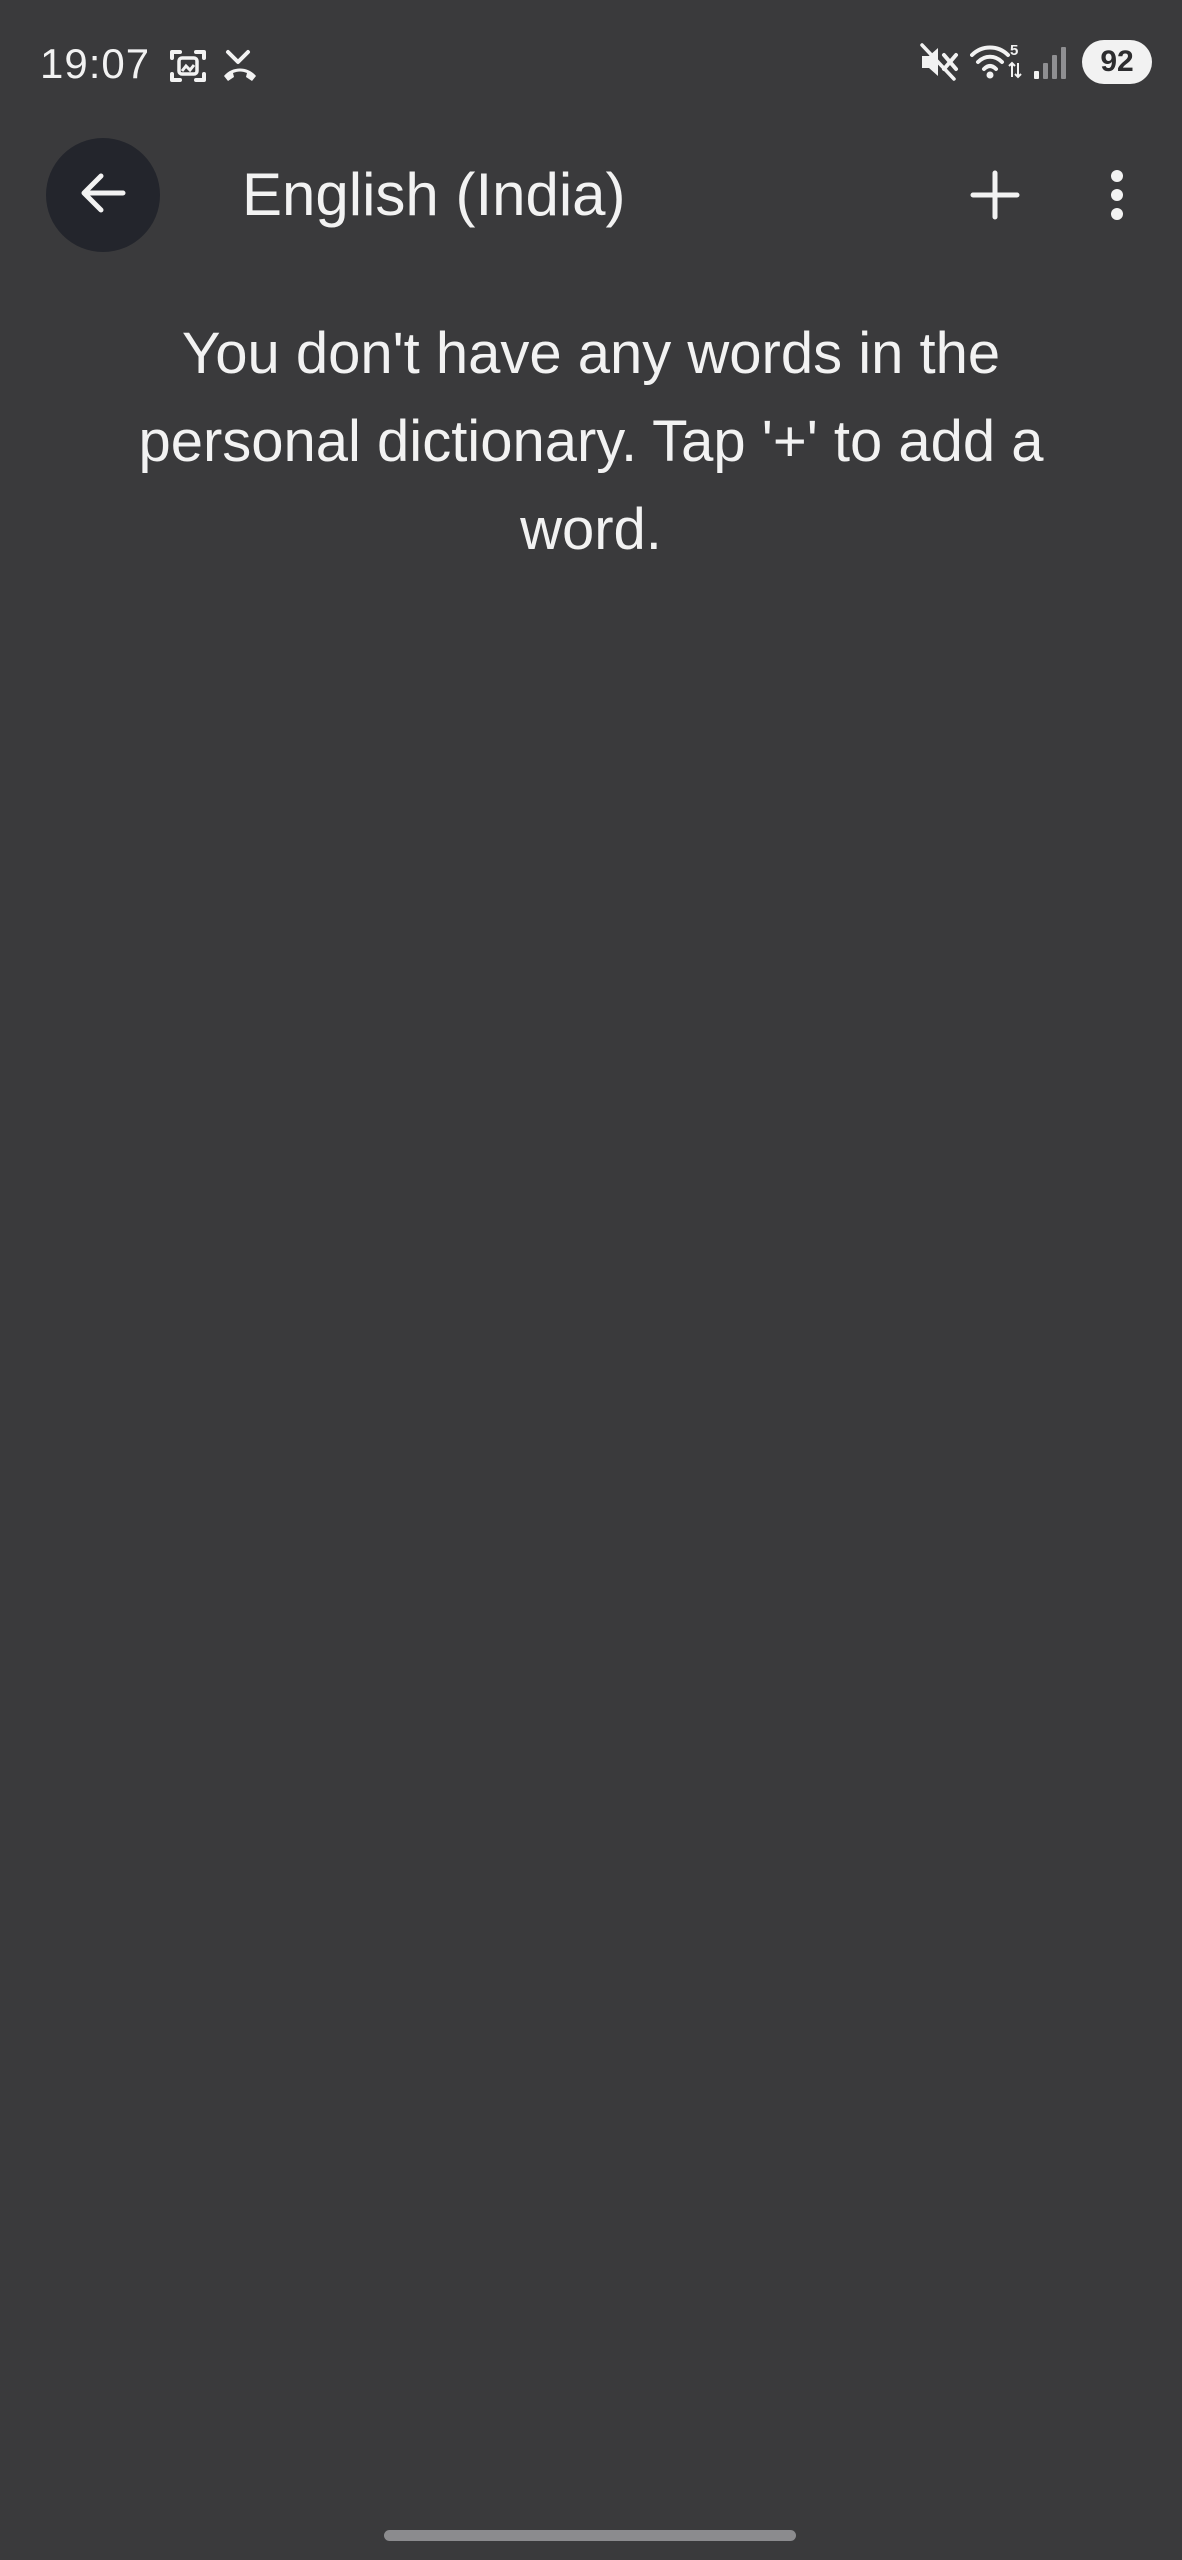 This screenshot has width=1182, height=2560. I want to click on status-right-icons: 5 92, so click(1035, 62).